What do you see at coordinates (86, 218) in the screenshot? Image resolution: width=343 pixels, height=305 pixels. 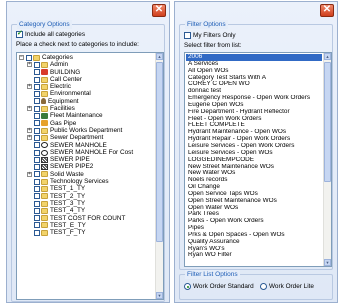 I see `tree-item: TEST COST FOR COUNT` at bounding box center [86, 218].